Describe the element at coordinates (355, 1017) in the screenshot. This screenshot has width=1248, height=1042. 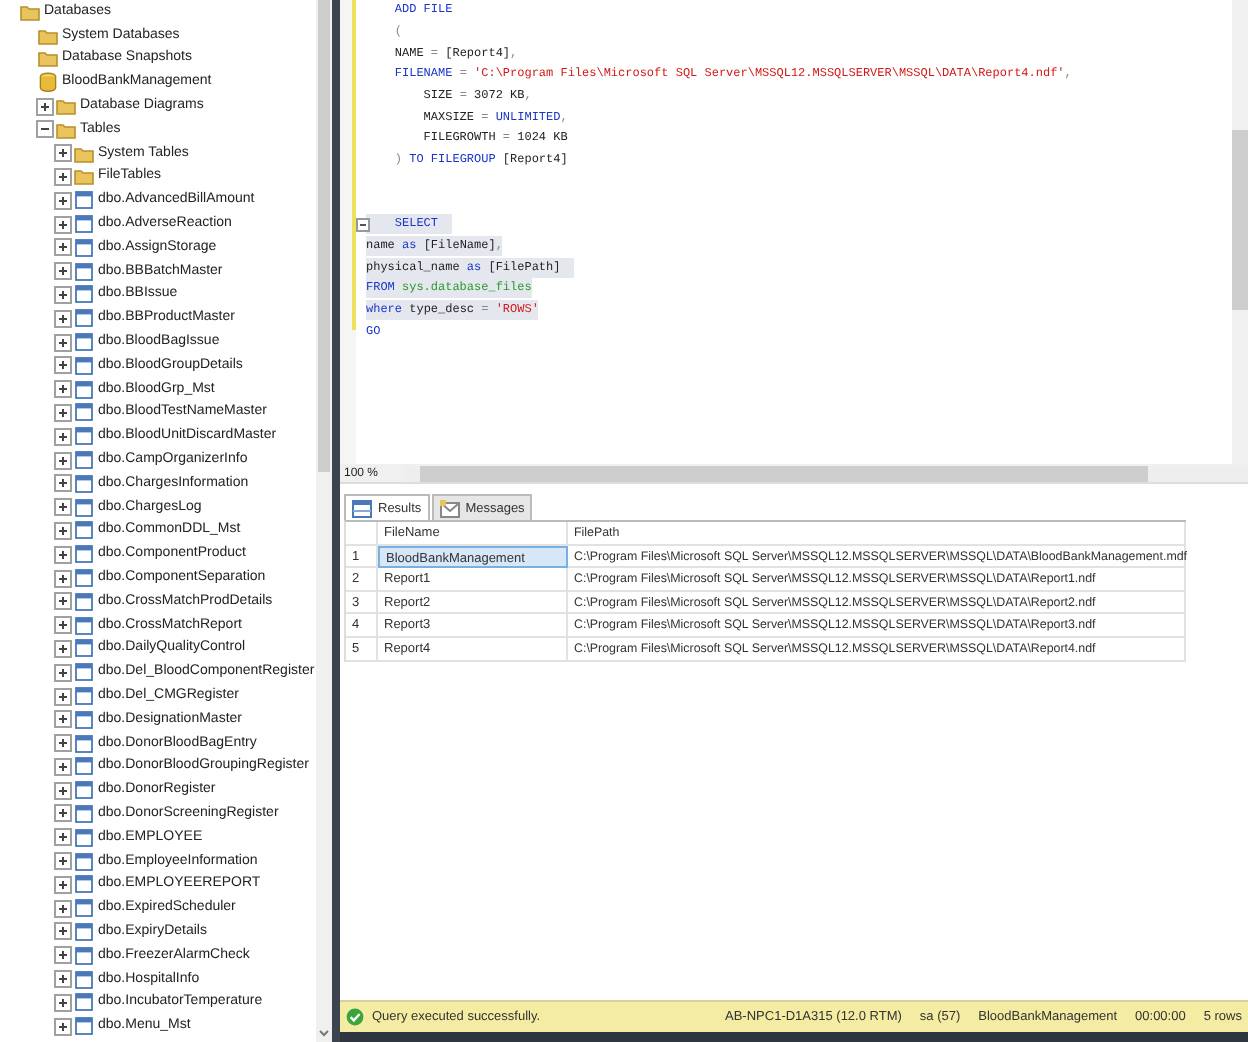
I see `success-icon` at that location.